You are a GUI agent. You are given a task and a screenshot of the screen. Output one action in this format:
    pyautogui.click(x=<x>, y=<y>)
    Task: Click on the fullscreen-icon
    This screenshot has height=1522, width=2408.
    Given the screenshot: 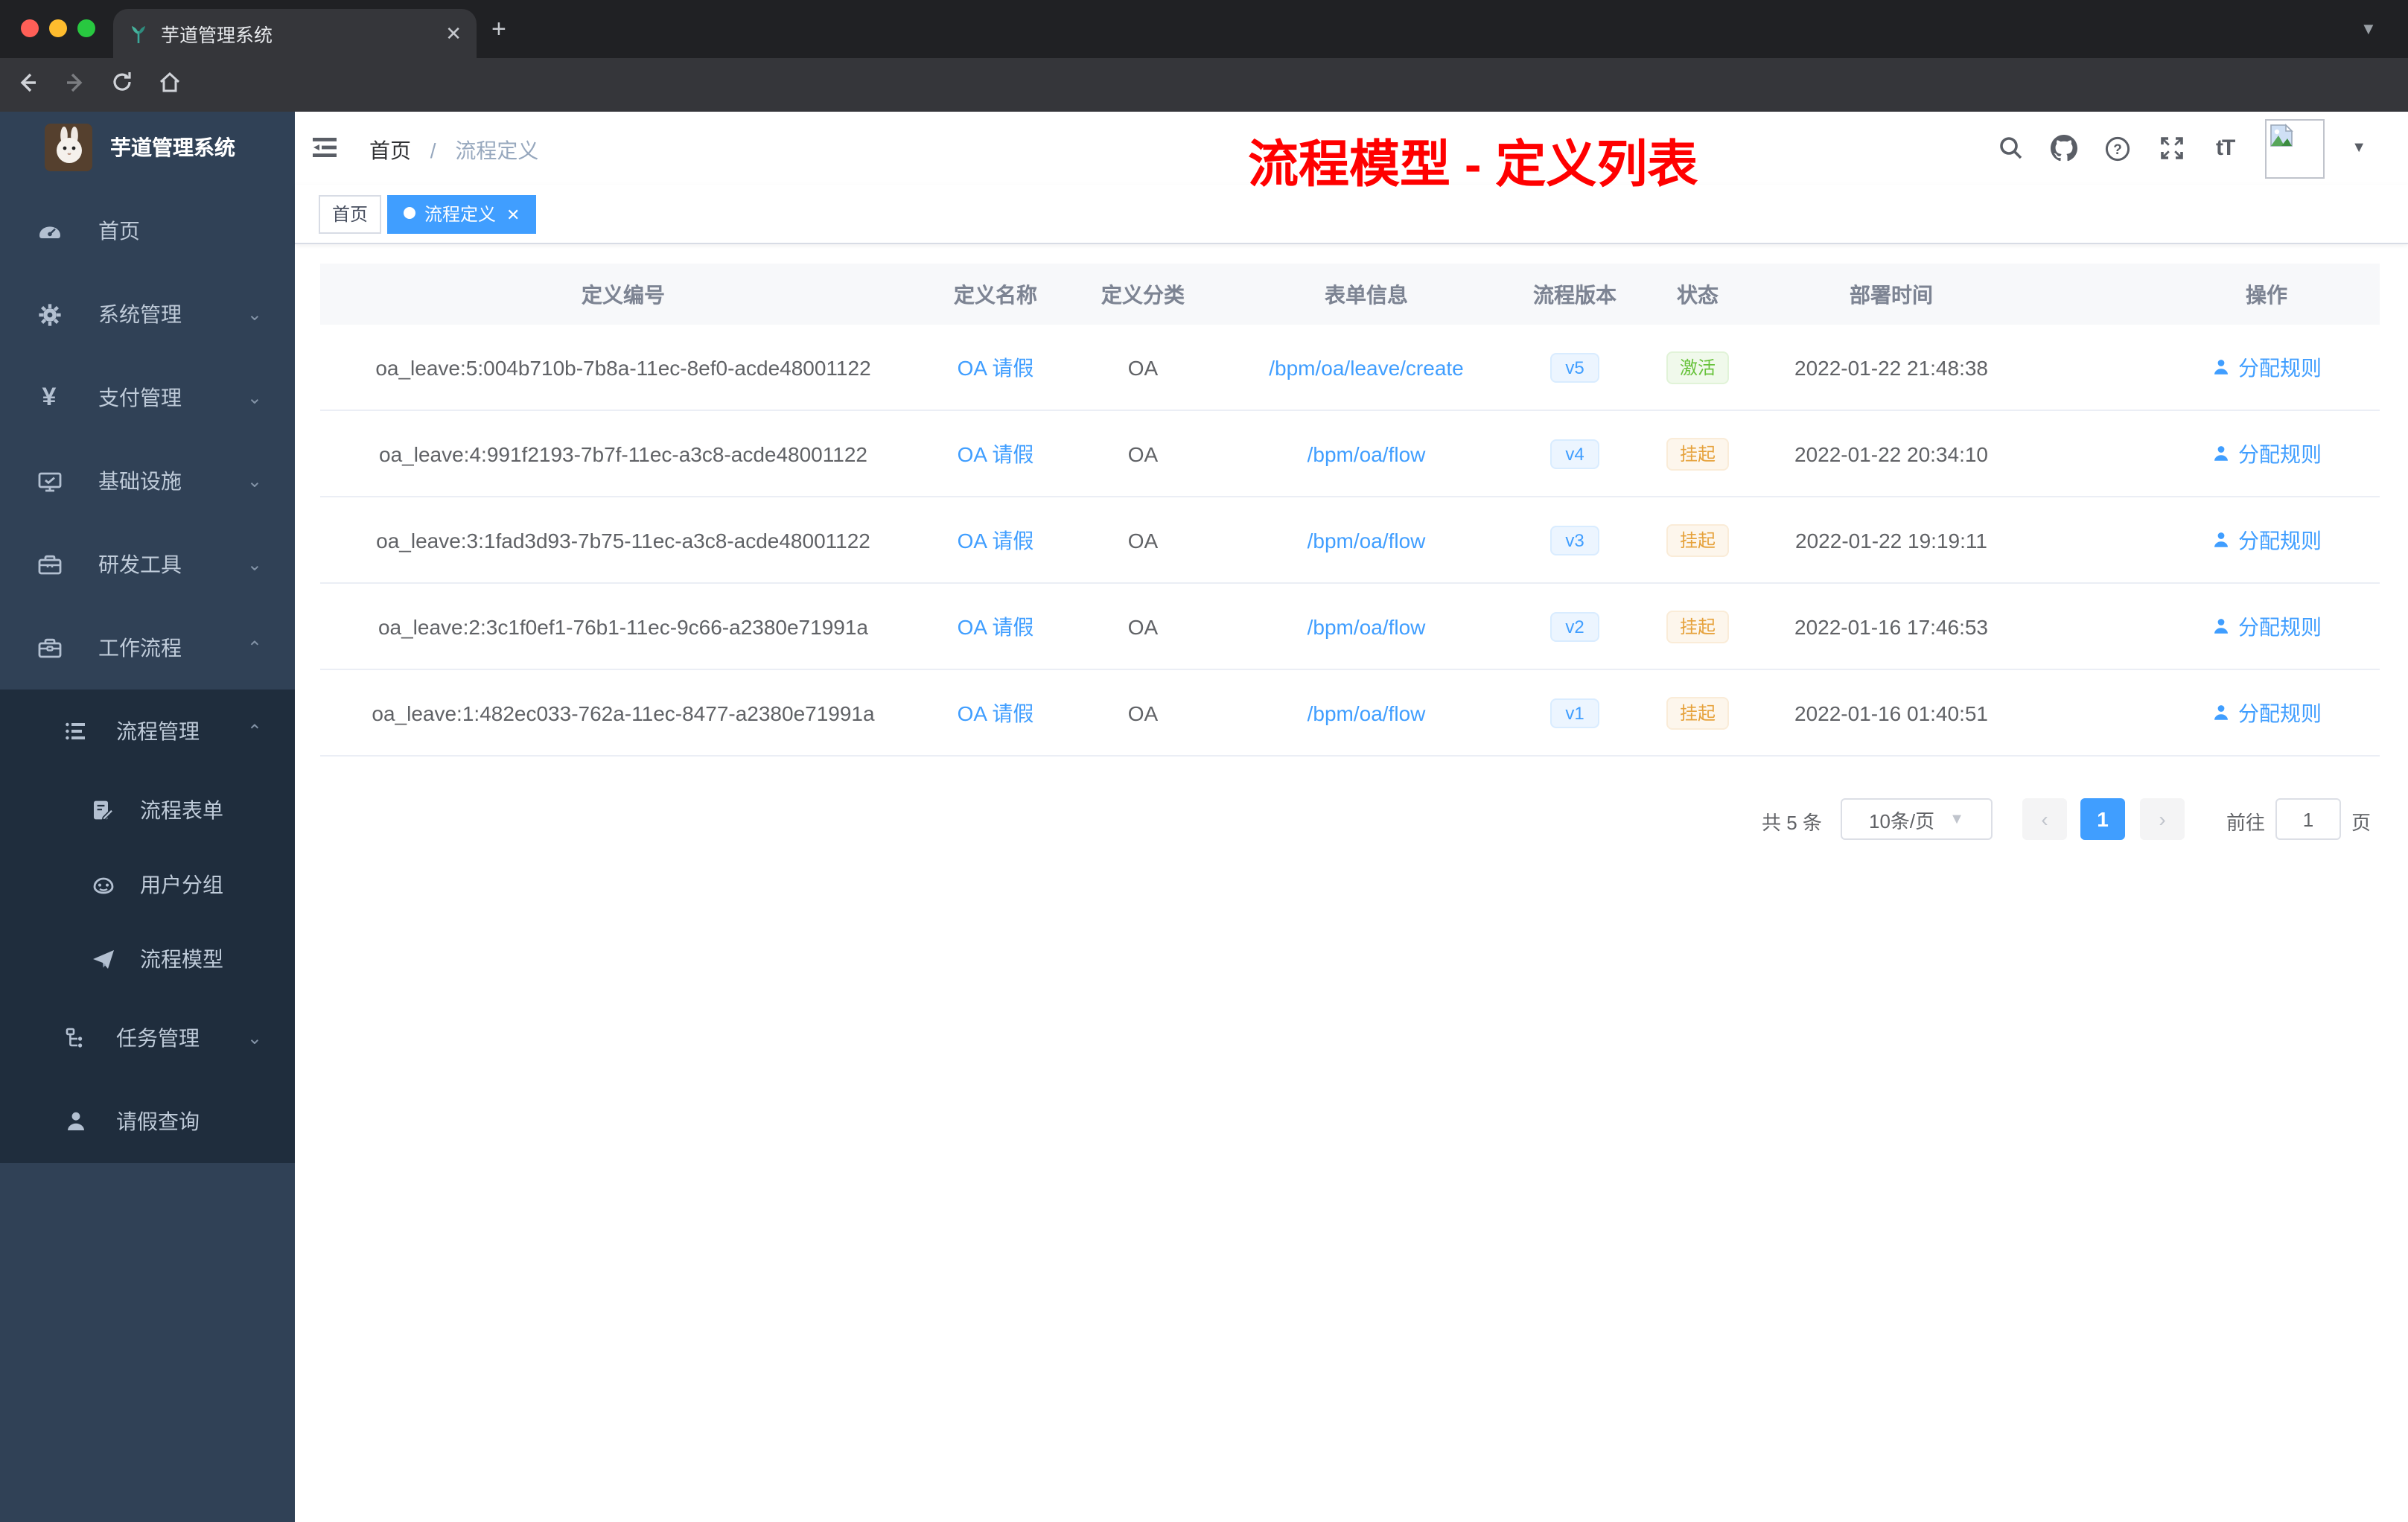 What is the action you would take?
    pyautogui.click(x=2171, y=148)
    